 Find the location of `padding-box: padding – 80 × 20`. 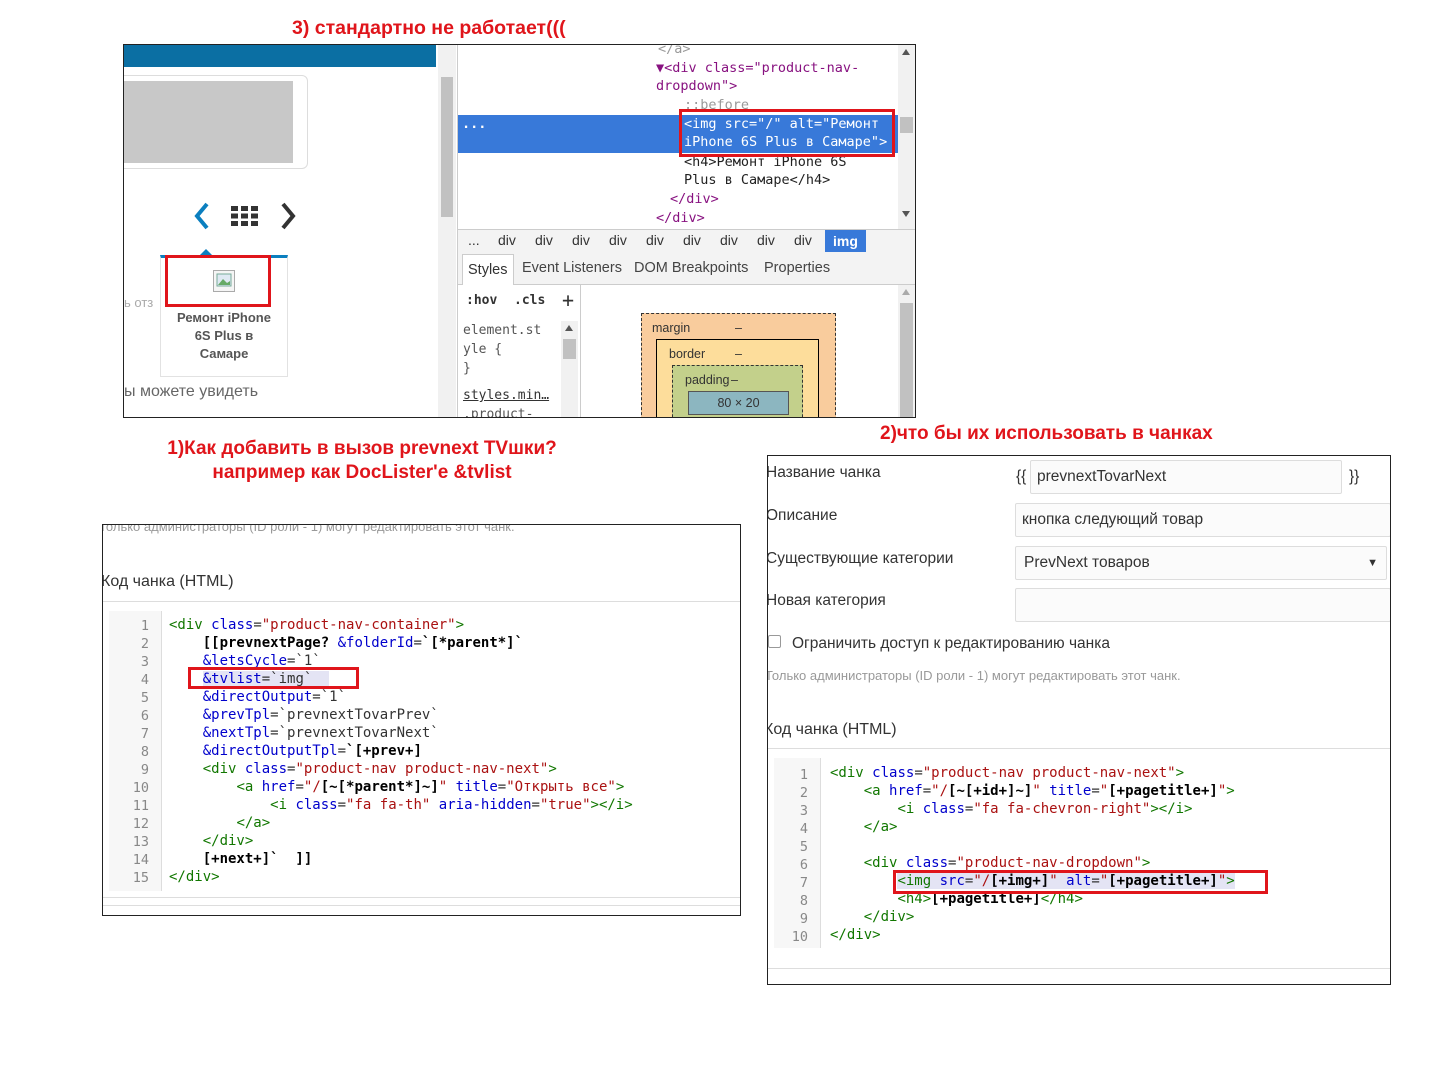

padding-box: padding – 80 × 20 is located at coordinates (737, 391).